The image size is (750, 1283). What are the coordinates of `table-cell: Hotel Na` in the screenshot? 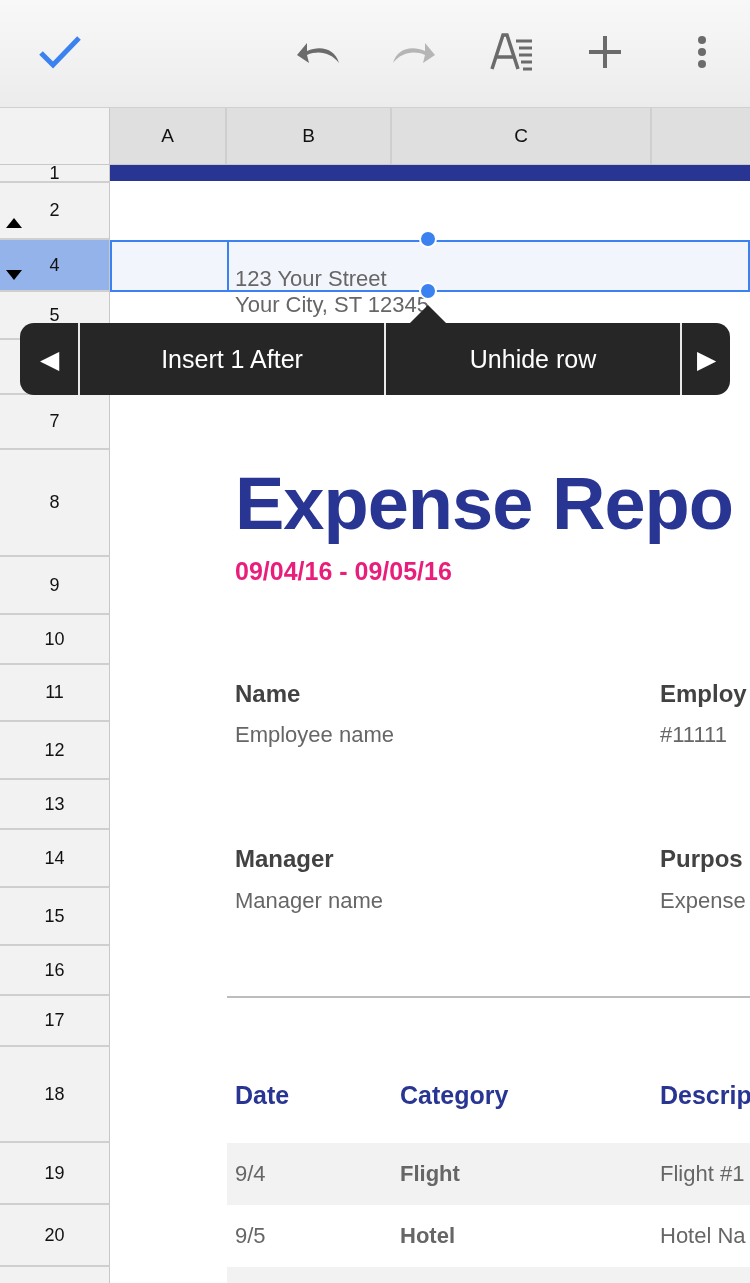 It's located at (703, 1236).